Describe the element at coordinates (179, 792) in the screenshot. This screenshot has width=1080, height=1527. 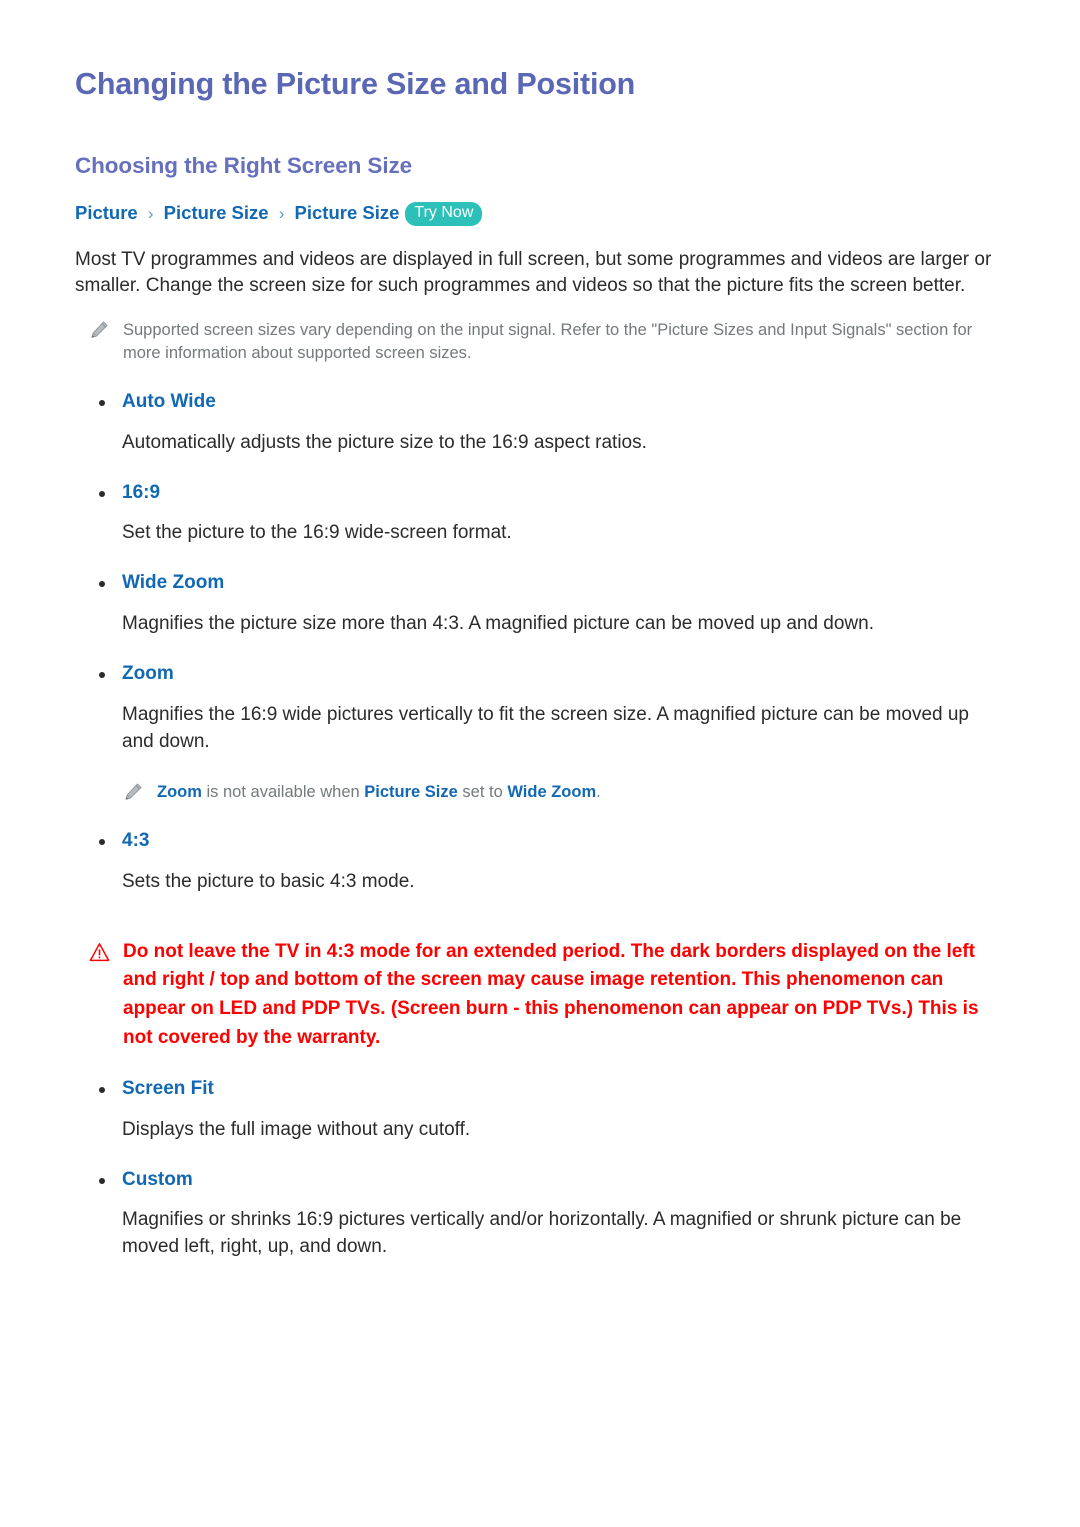
I see `note-keyword-zoom: Zoom` at that location.